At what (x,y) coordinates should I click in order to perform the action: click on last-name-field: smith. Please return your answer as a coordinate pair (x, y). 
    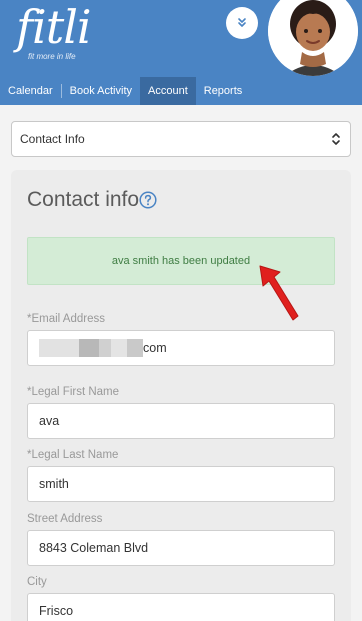
    Looking at the image, I should click on (181, 484).